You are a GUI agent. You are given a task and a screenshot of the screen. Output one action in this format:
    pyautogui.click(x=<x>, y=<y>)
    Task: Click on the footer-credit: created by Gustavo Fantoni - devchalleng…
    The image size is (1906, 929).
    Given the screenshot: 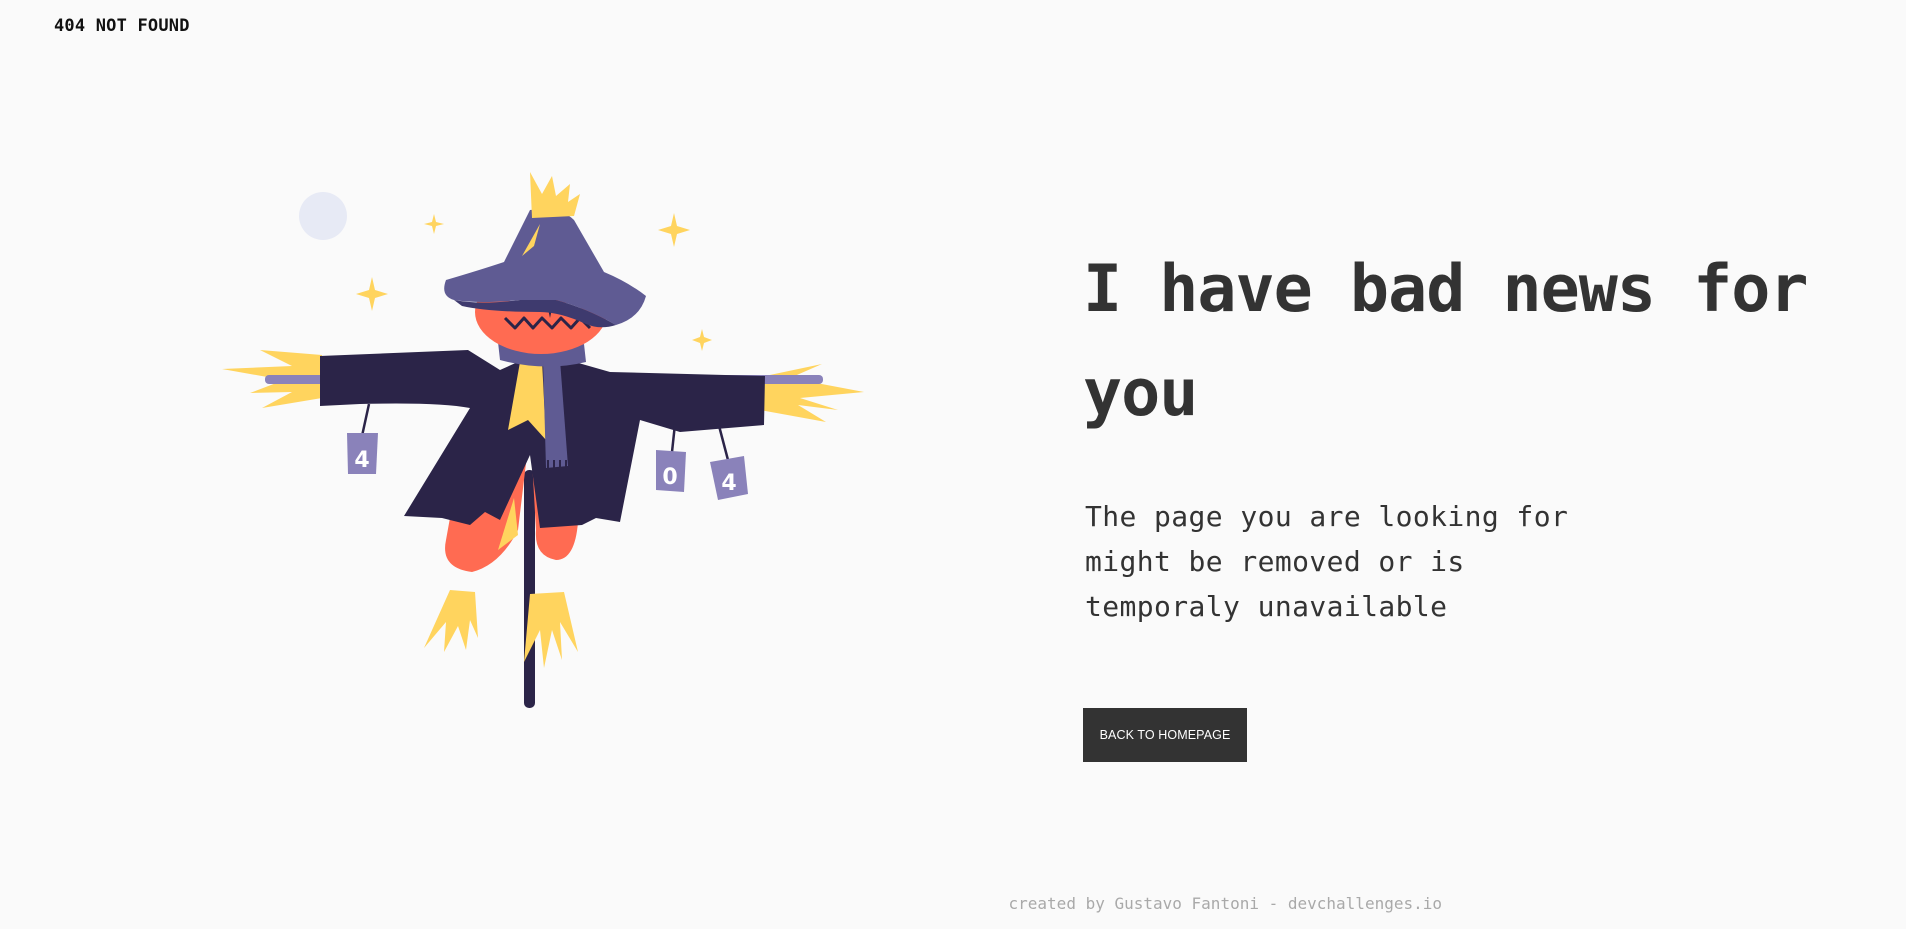 What is the action you would take?
    pyautogui.click(x=721, y=903)
    